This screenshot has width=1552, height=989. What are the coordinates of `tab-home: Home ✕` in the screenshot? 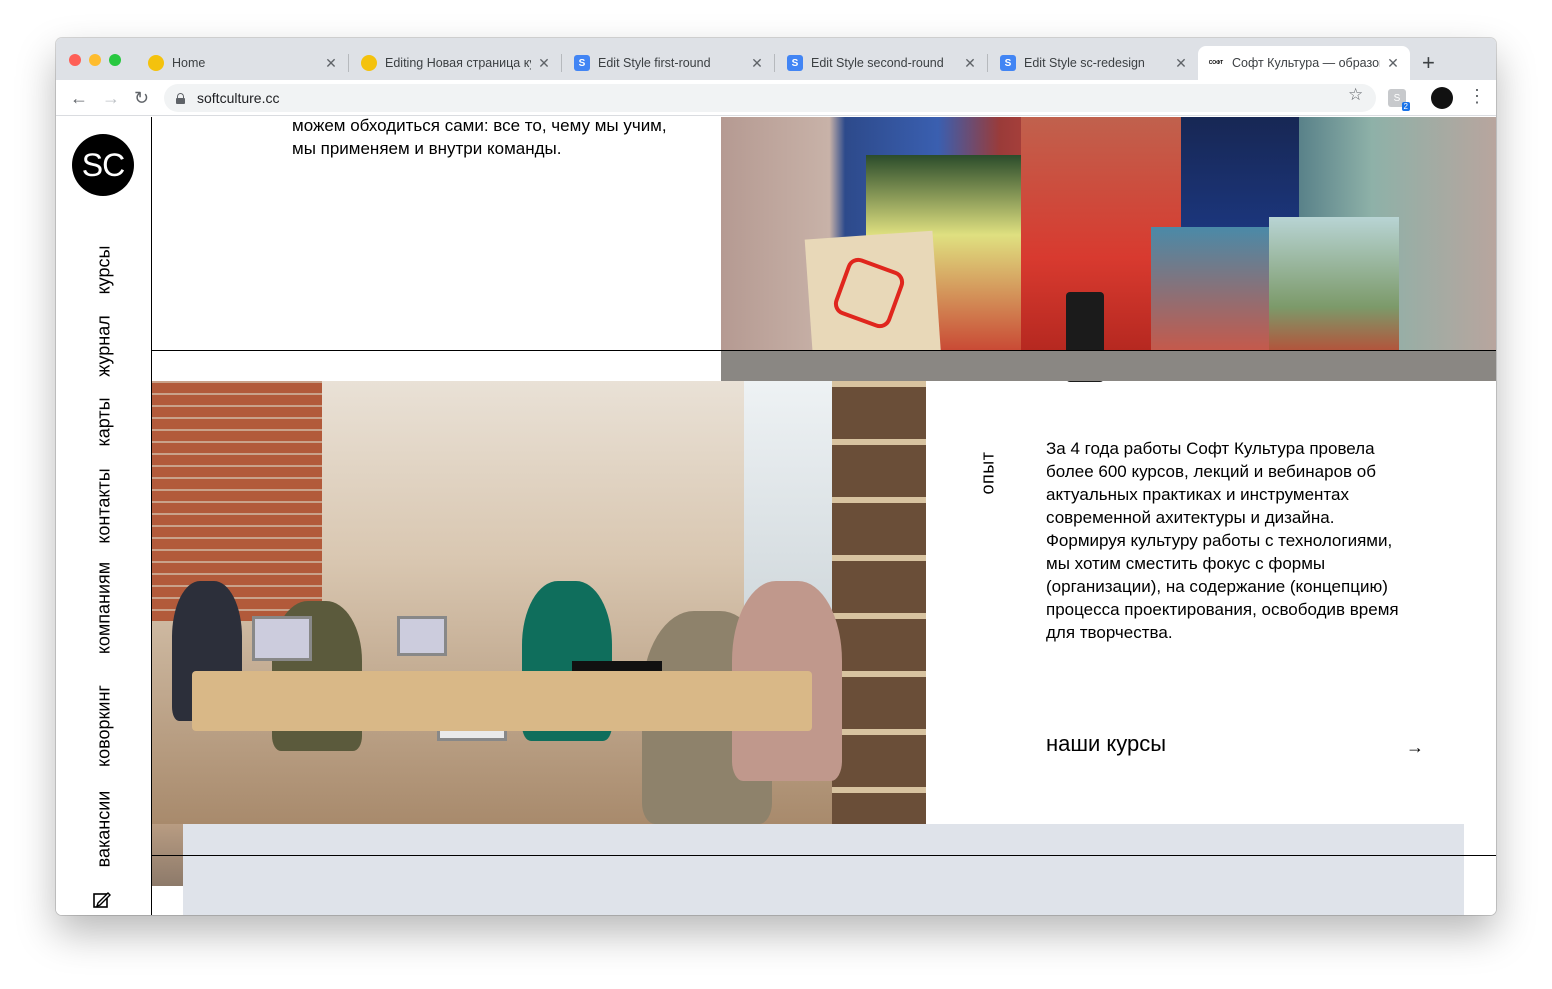 It's located at (243, 63).